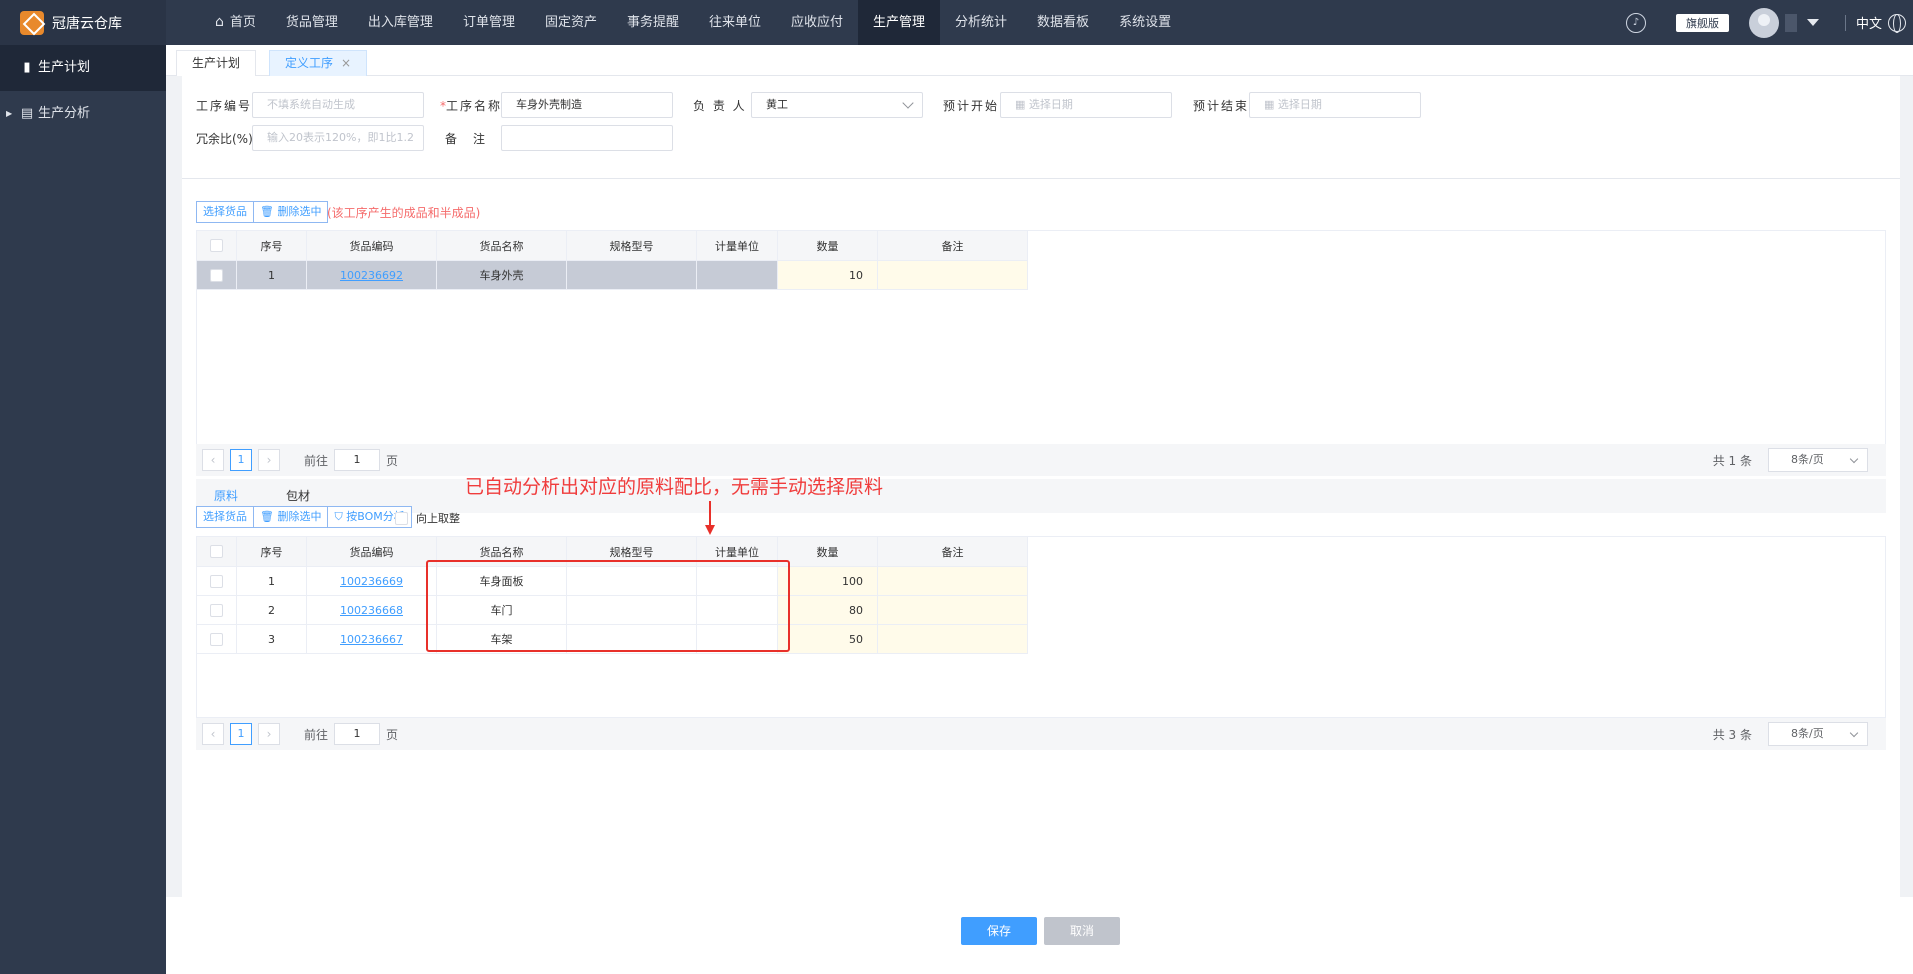  I want to click on sidebar-item-production-analysis: ▶ ▤ 生产分析, so click(83, 114).